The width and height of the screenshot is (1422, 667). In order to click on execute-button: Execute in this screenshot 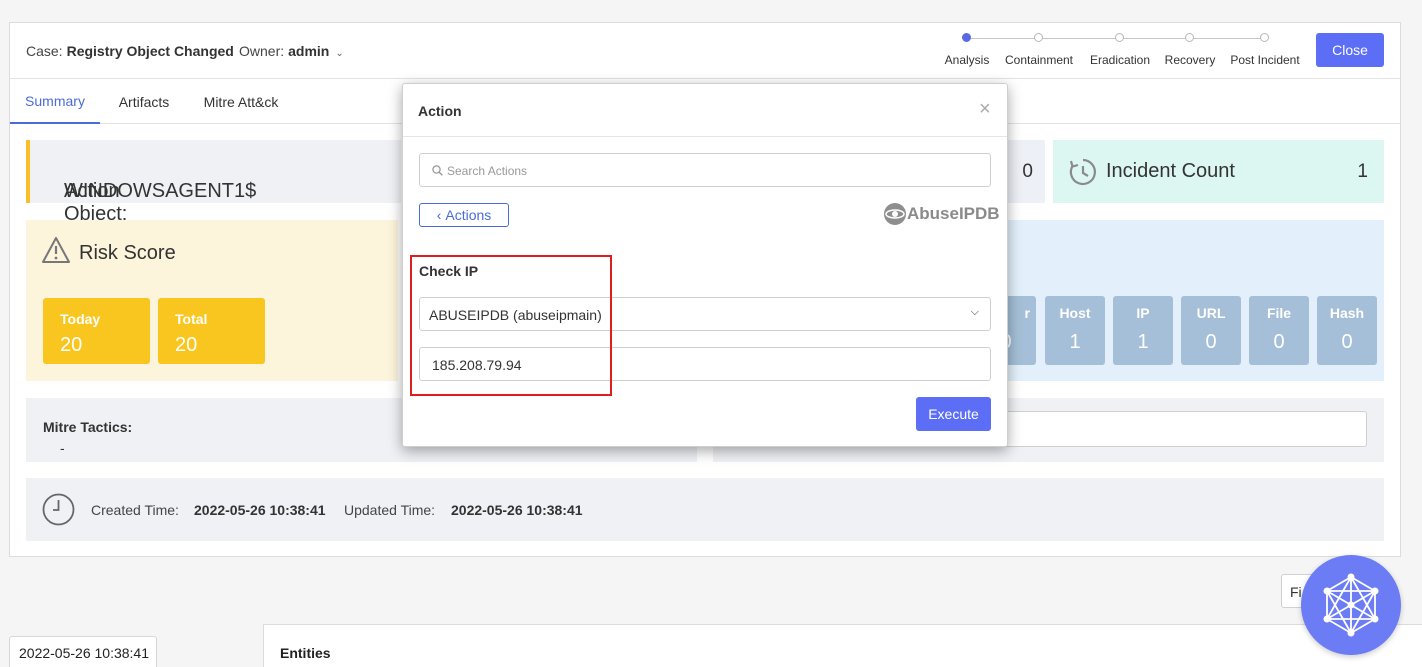, I will do `click(953, 414)`.